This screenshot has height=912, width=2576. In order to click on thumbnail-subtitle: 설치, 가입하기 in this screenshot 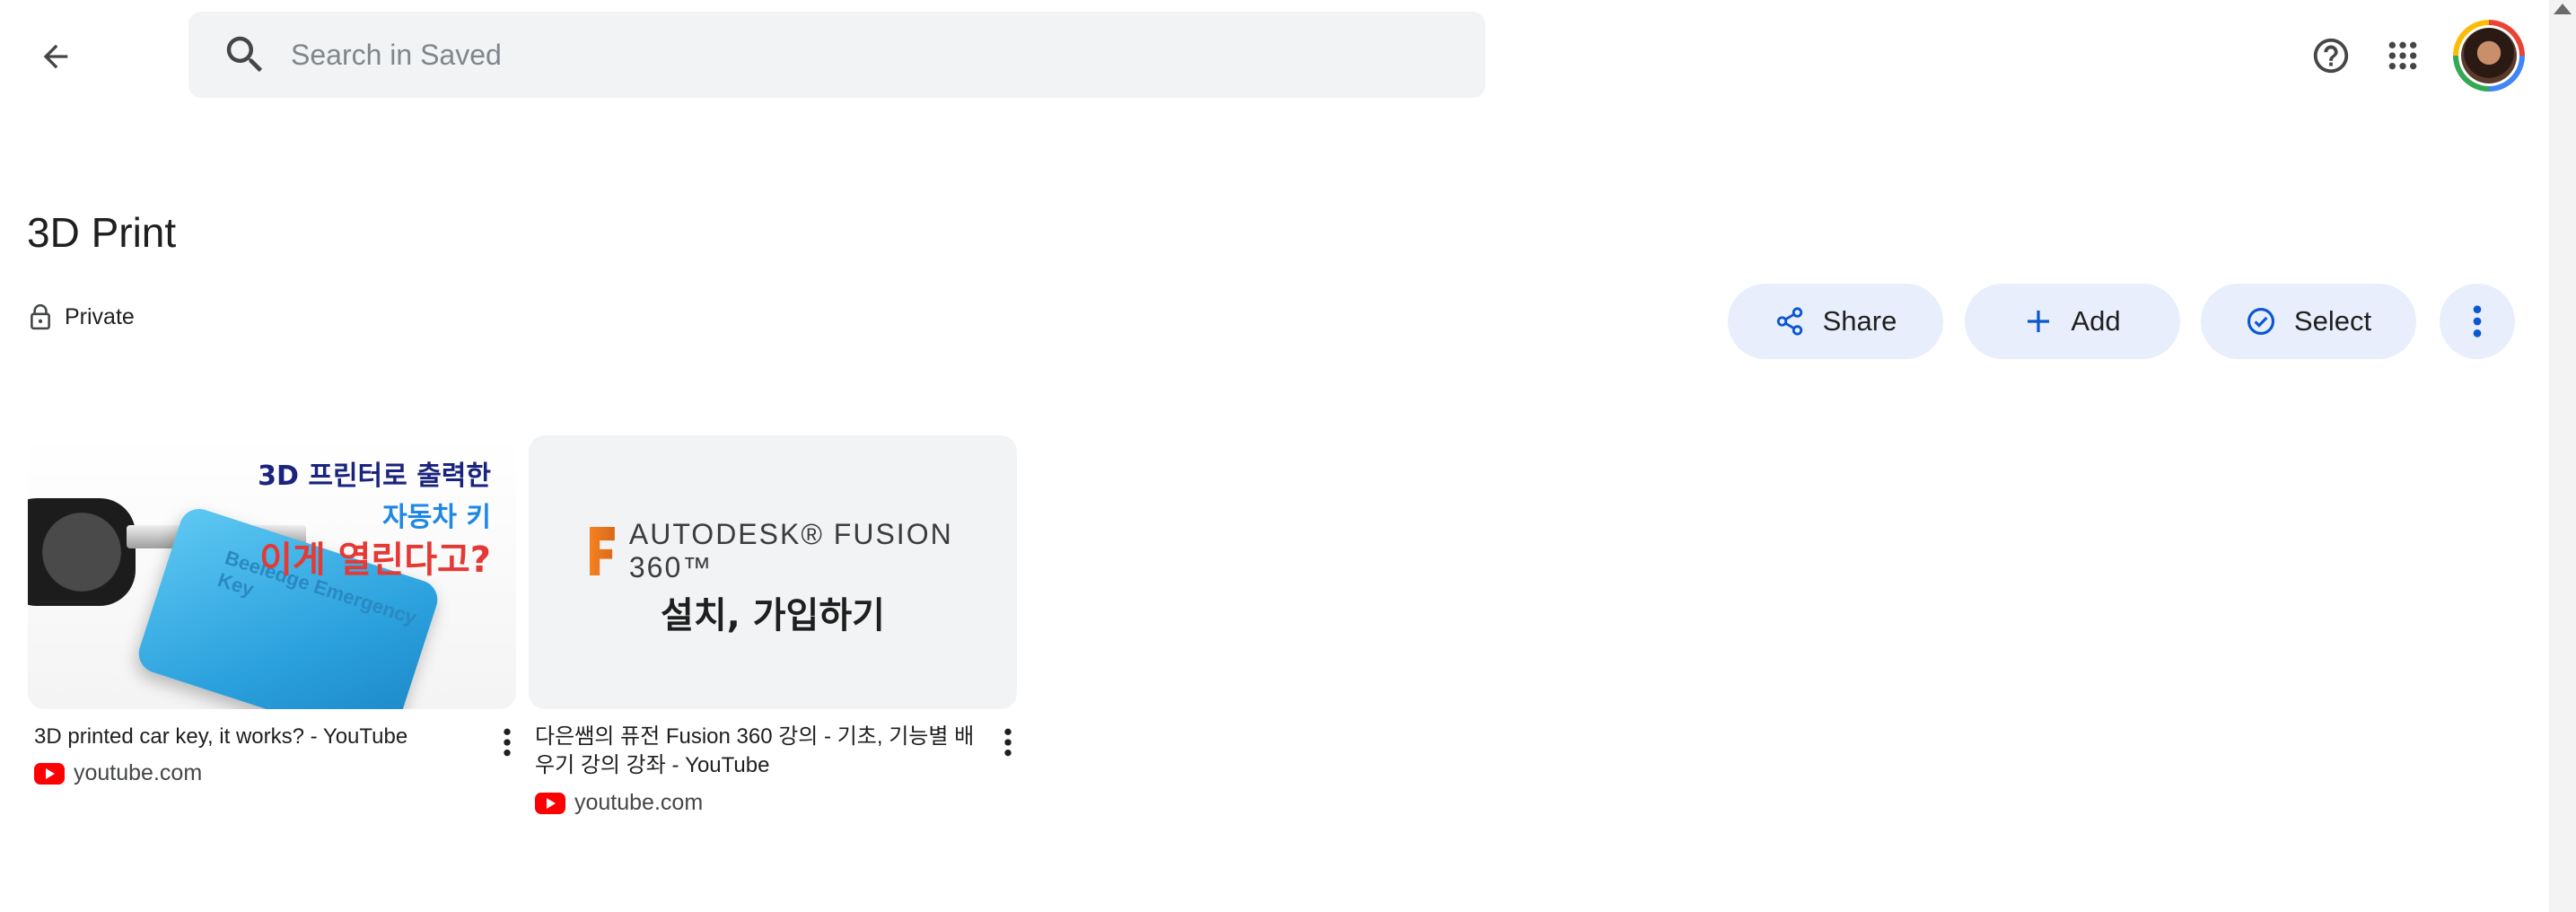, I will do `click(773, 615)`.